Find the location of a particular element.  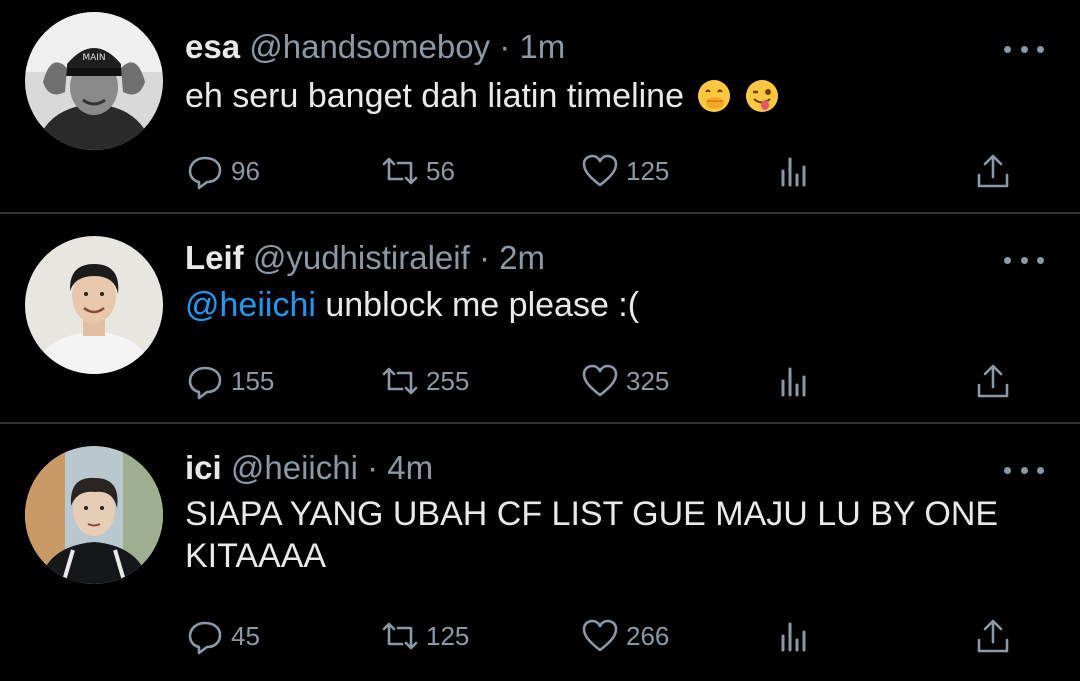

tweet-text: @heiichi unblock me please :( is located at coordinates (615, 305).